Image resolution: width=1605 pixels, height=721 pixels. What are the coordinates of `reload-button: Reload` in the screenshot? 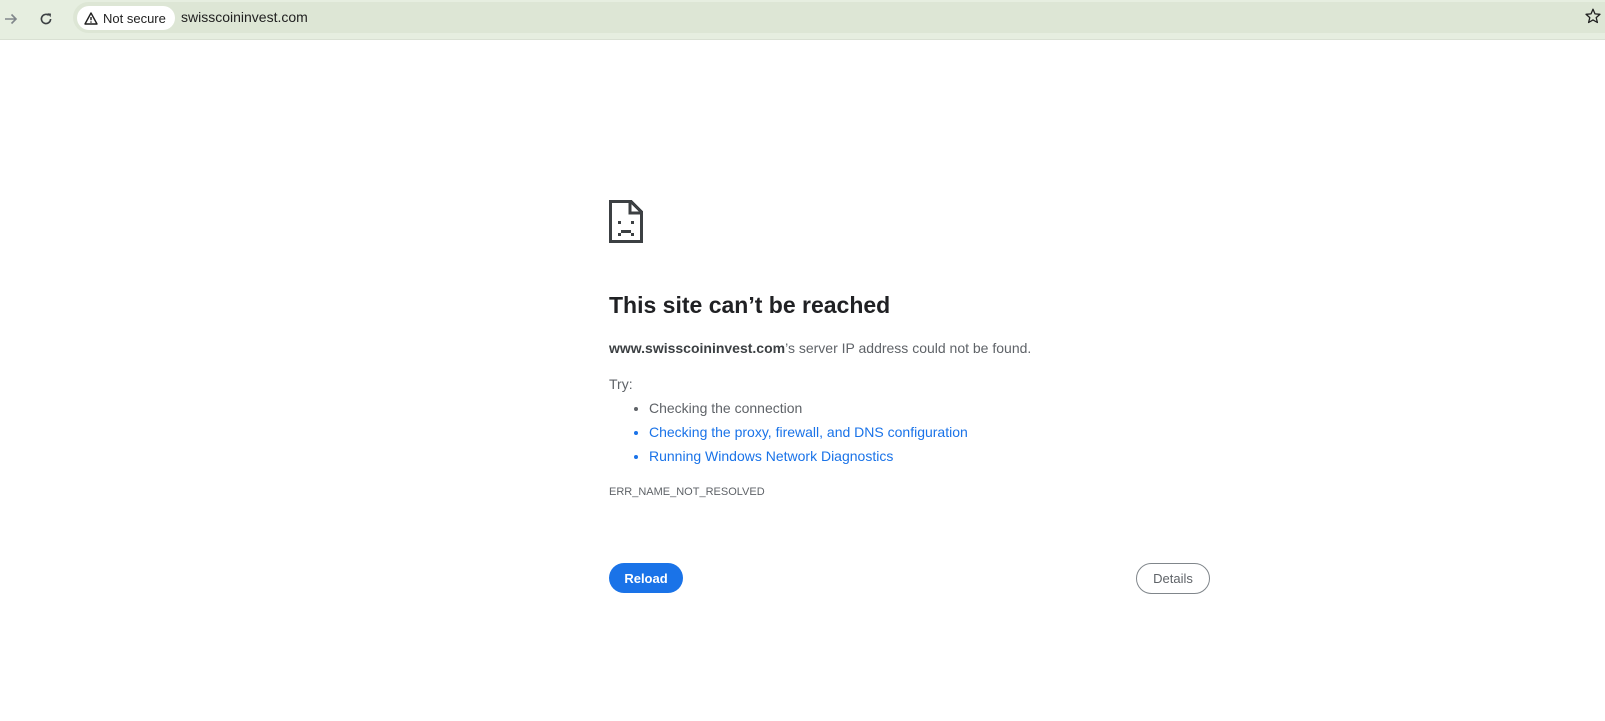 It's located at (646, 578).